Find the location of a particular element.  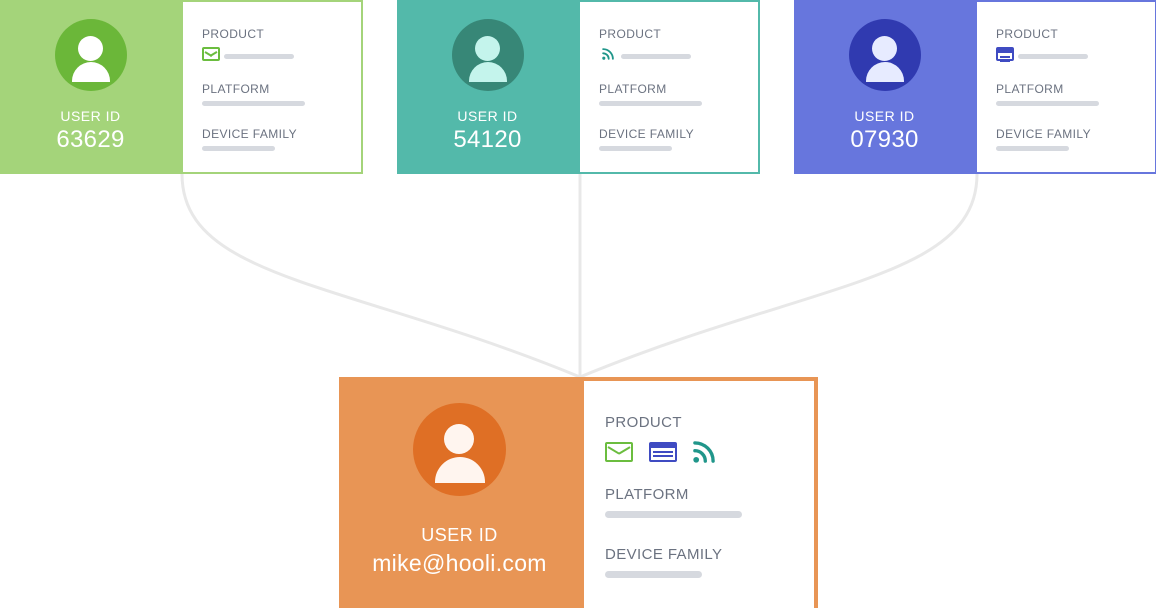

user-id-value: mike@hooli.com is located at coordinates (459, 563).